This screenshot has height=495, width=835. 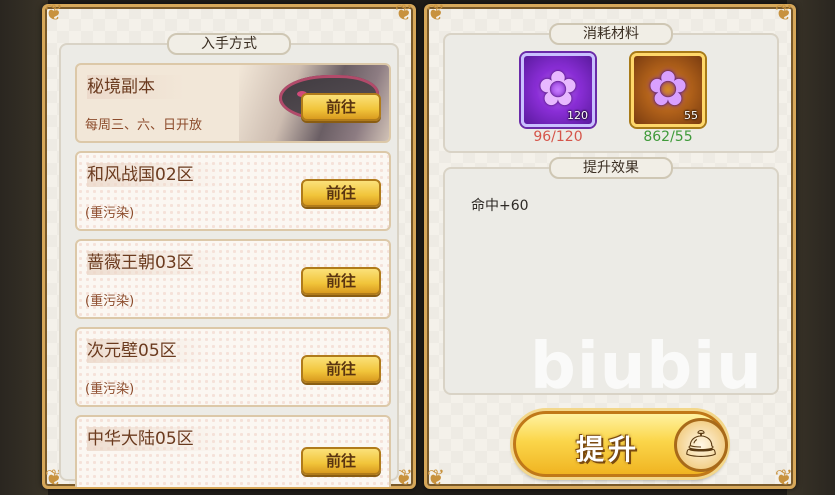 I want to click on source-name: 次元壁05区, so click(x=147, y=351).